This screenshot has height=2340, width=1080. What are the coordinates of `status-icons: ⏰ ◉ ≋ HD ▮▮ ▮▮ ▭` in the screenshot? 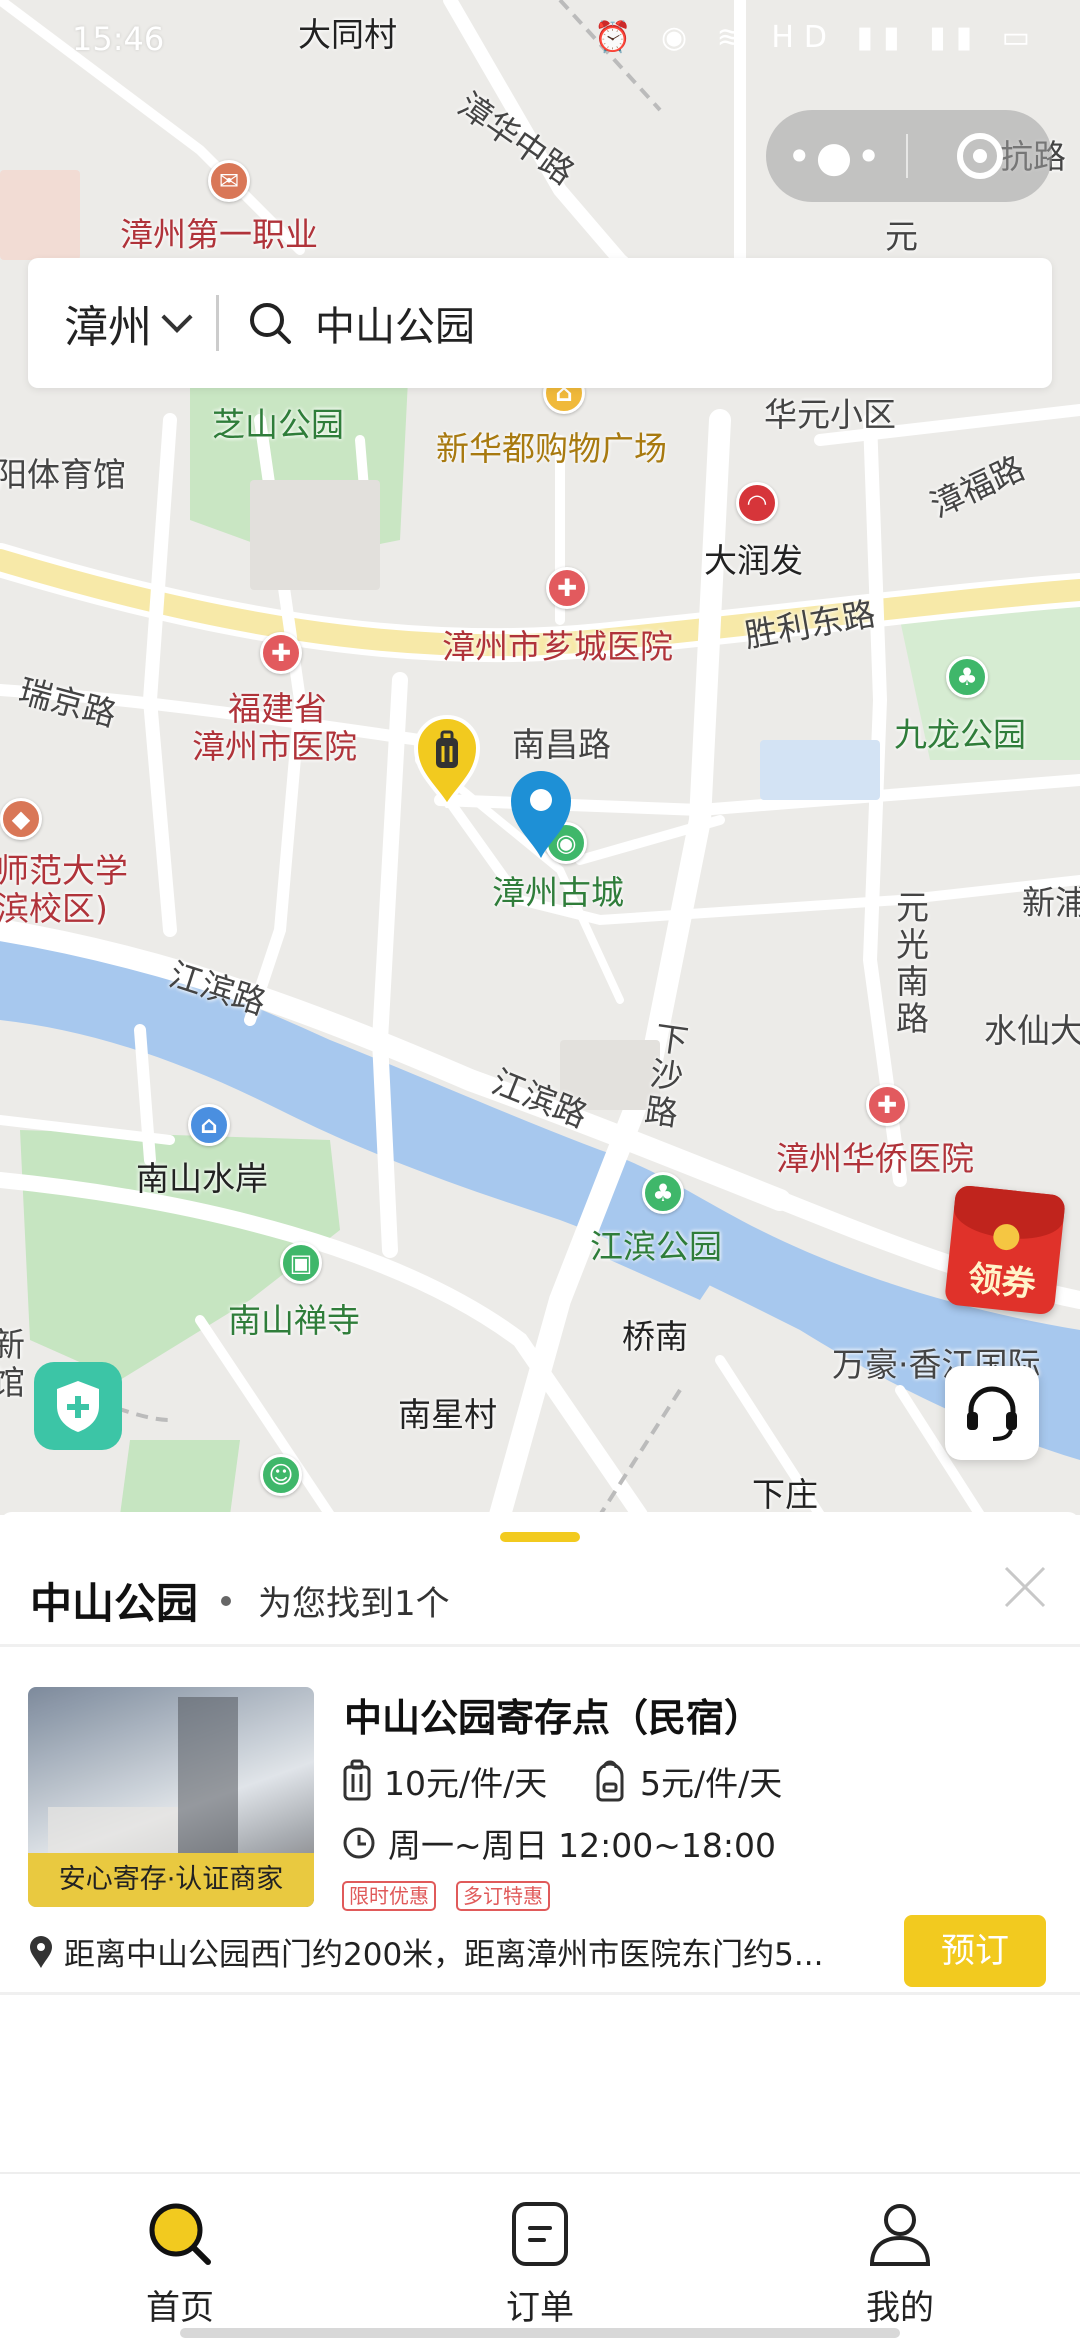 It's located at (817, 37).